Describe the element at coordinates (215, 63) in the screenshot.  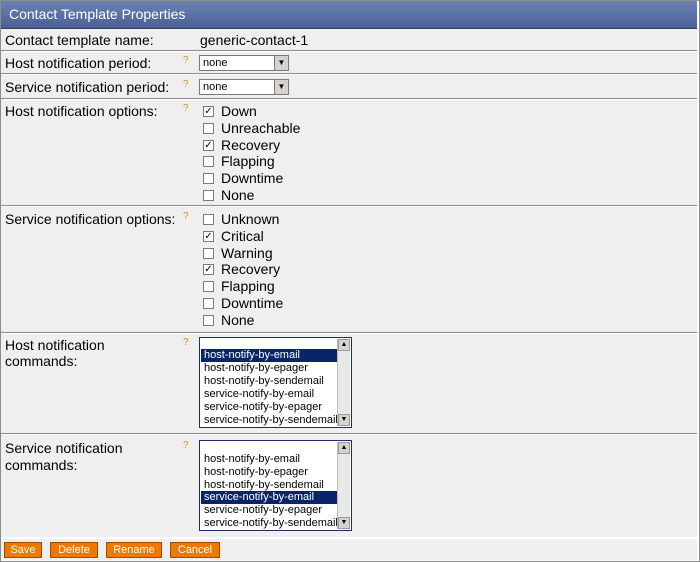
I see `host-period-value: none` at that location.